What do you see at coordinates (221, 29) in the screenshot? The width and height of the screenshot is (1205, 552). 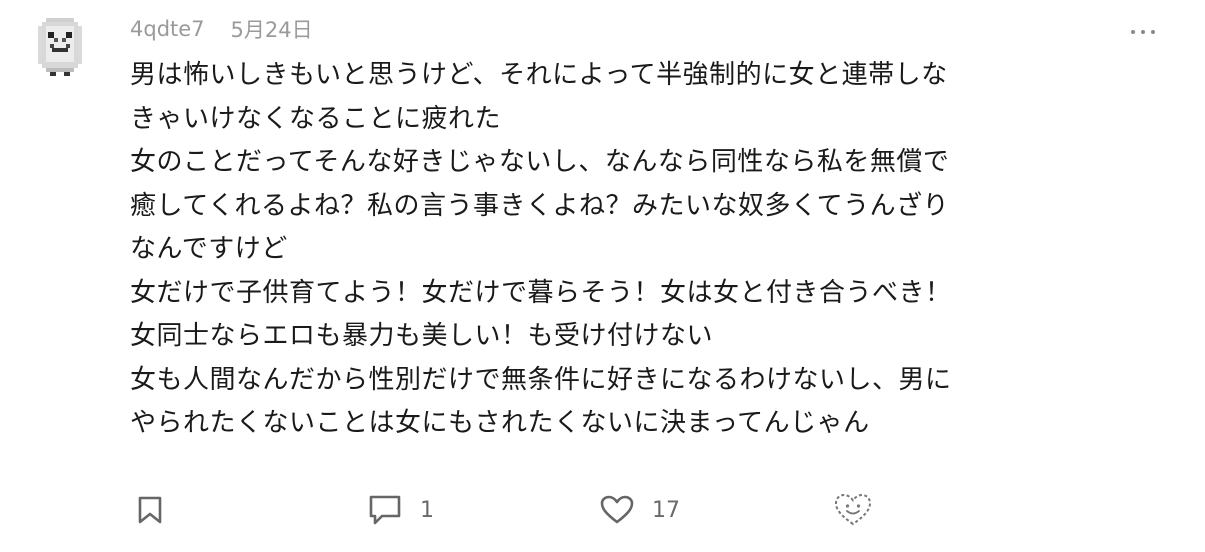 I see `post-header: 4qdte7 5月24日` at bounding box center [221, 29].